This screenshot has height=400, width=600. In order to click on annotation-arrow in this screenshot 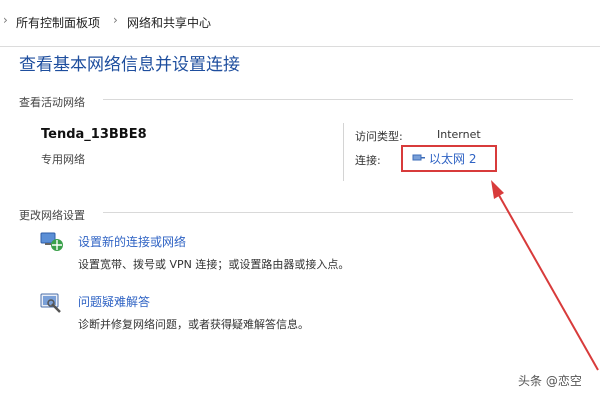, I will do `click(545, 275)`.